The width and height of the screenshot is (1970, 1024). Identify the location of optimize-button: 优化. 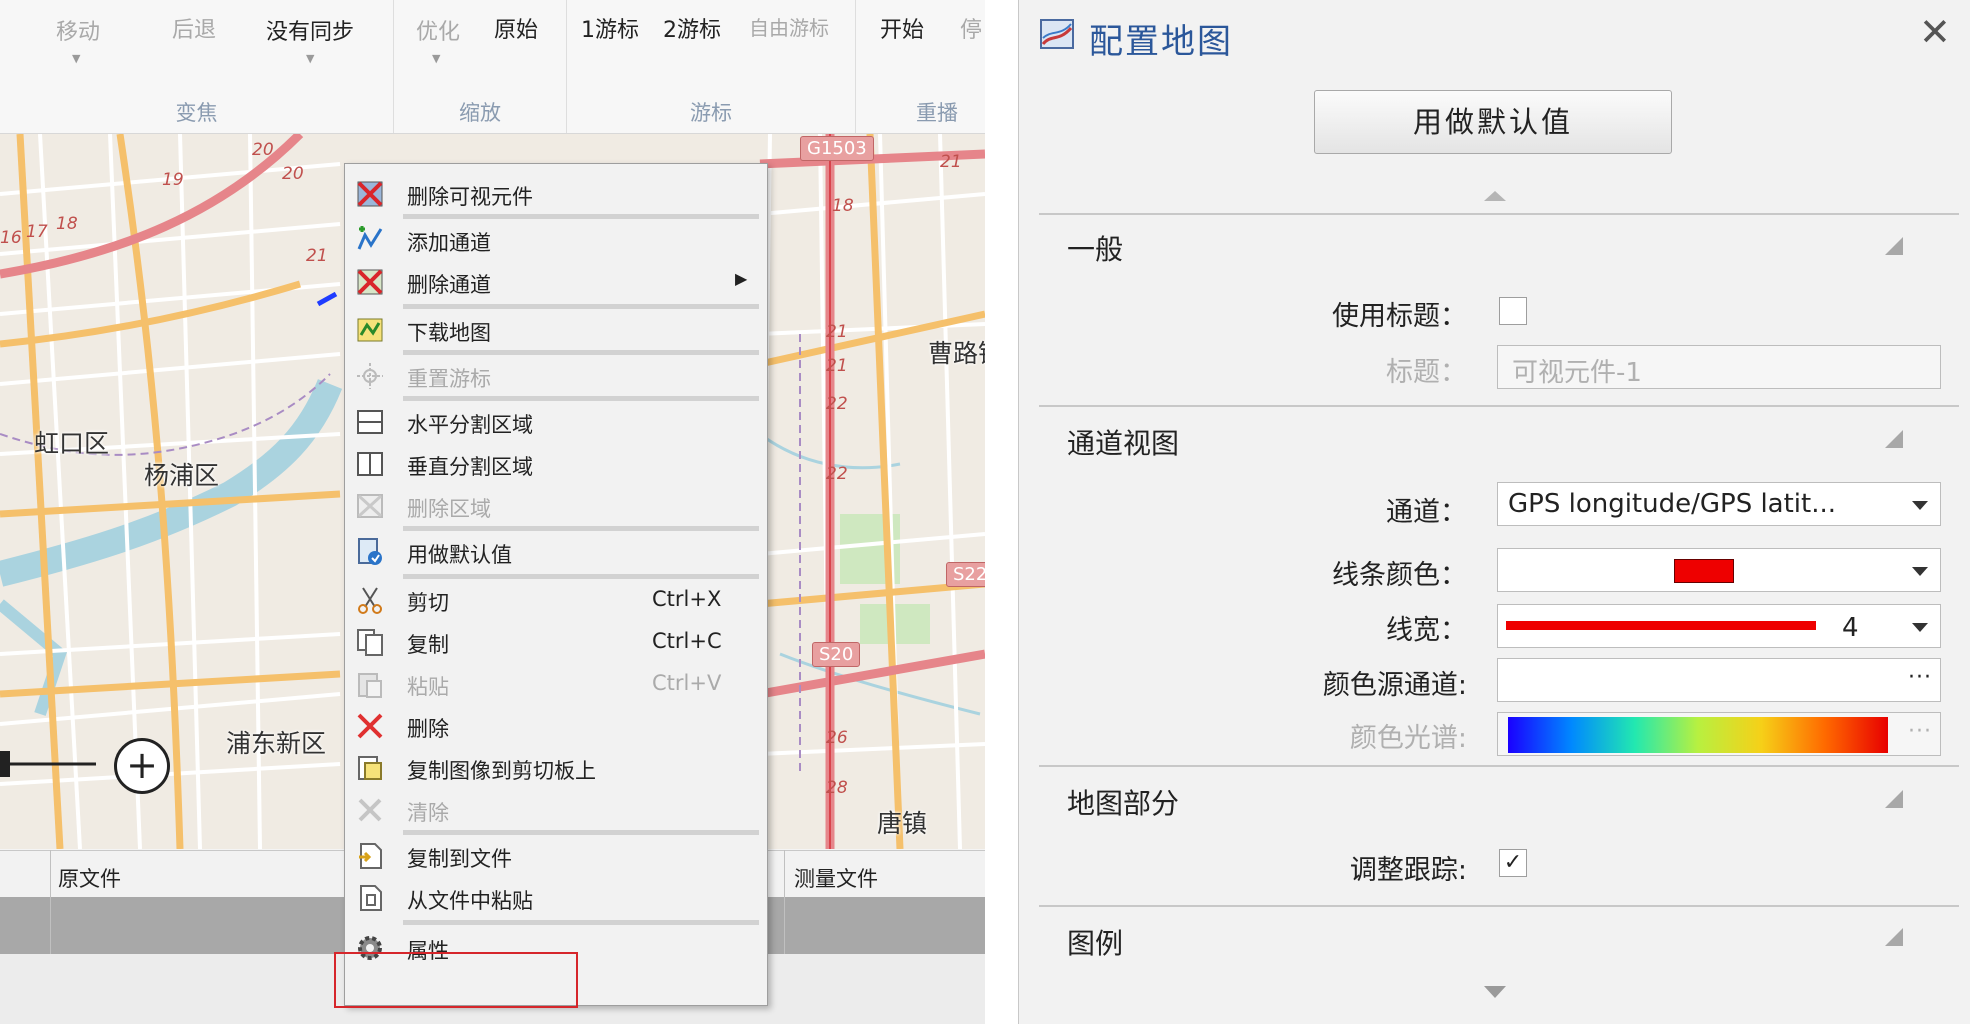
(438, 30).